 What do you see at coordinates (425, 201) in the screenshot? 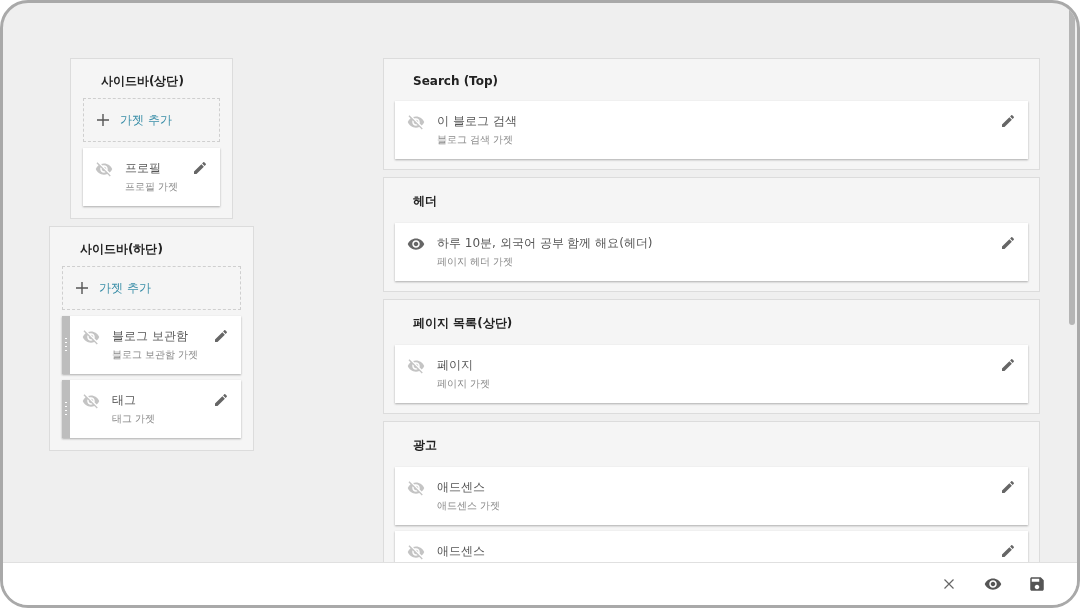
I see `section-title: 헤더` at bounding box center [425, 201].